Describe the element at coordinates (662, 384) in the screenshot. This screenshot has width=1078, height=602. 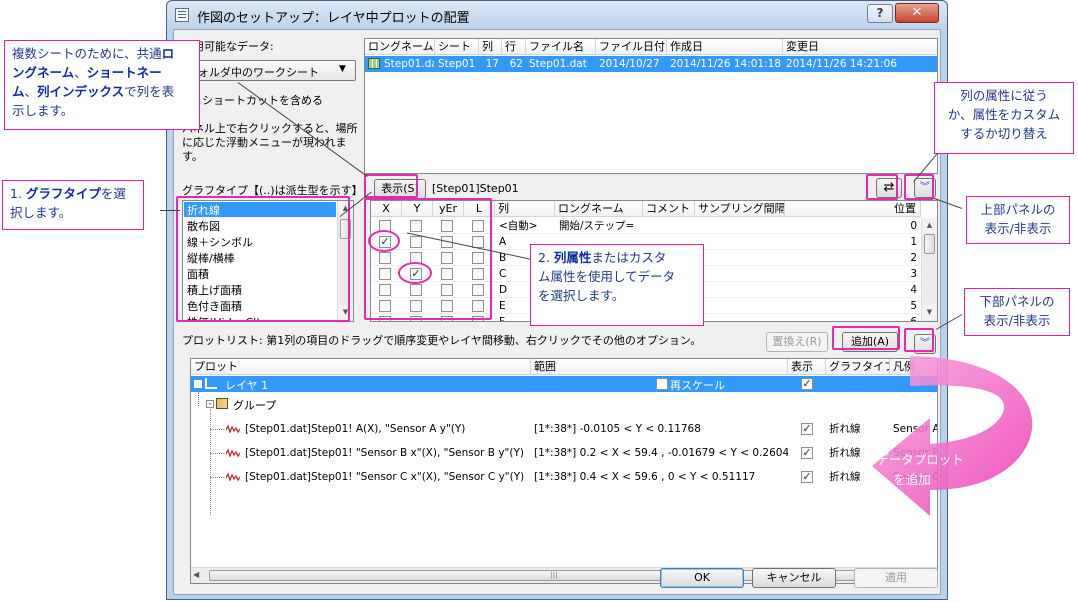
I see `rescale-checkbox` at that location.